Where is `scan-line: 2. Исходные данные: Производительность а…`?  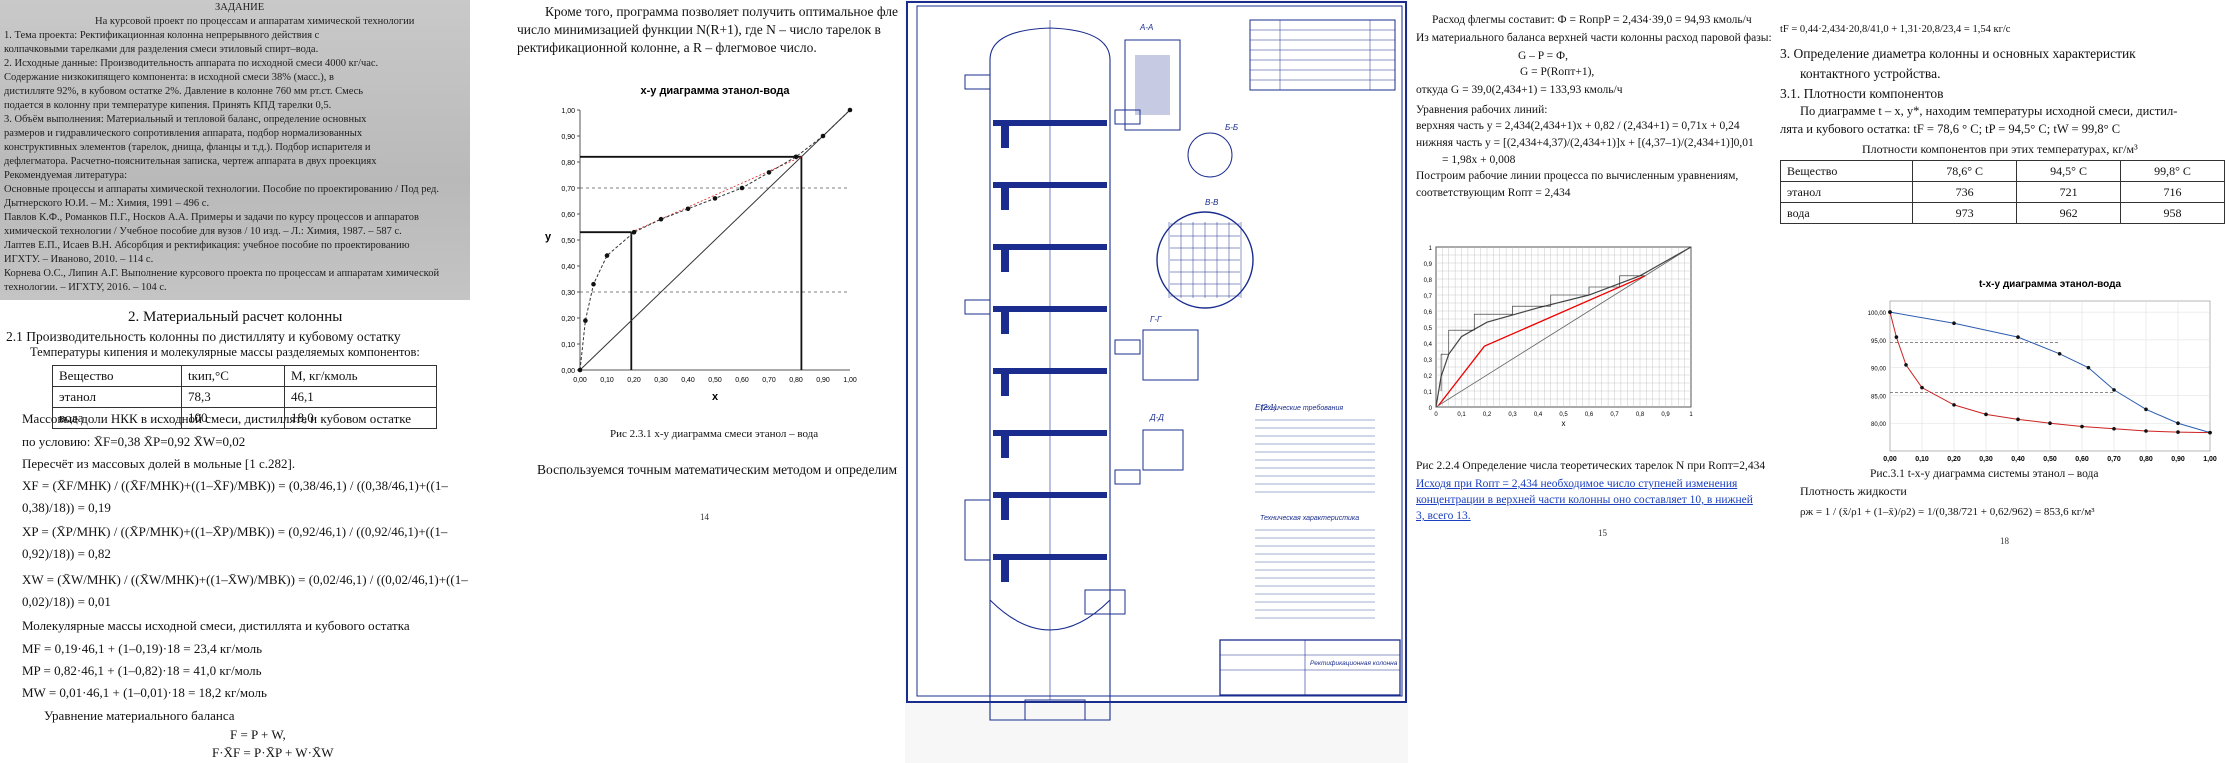 scan-line: 2. Исходные данные: Производительность а… is located at coordinates (191, 63).